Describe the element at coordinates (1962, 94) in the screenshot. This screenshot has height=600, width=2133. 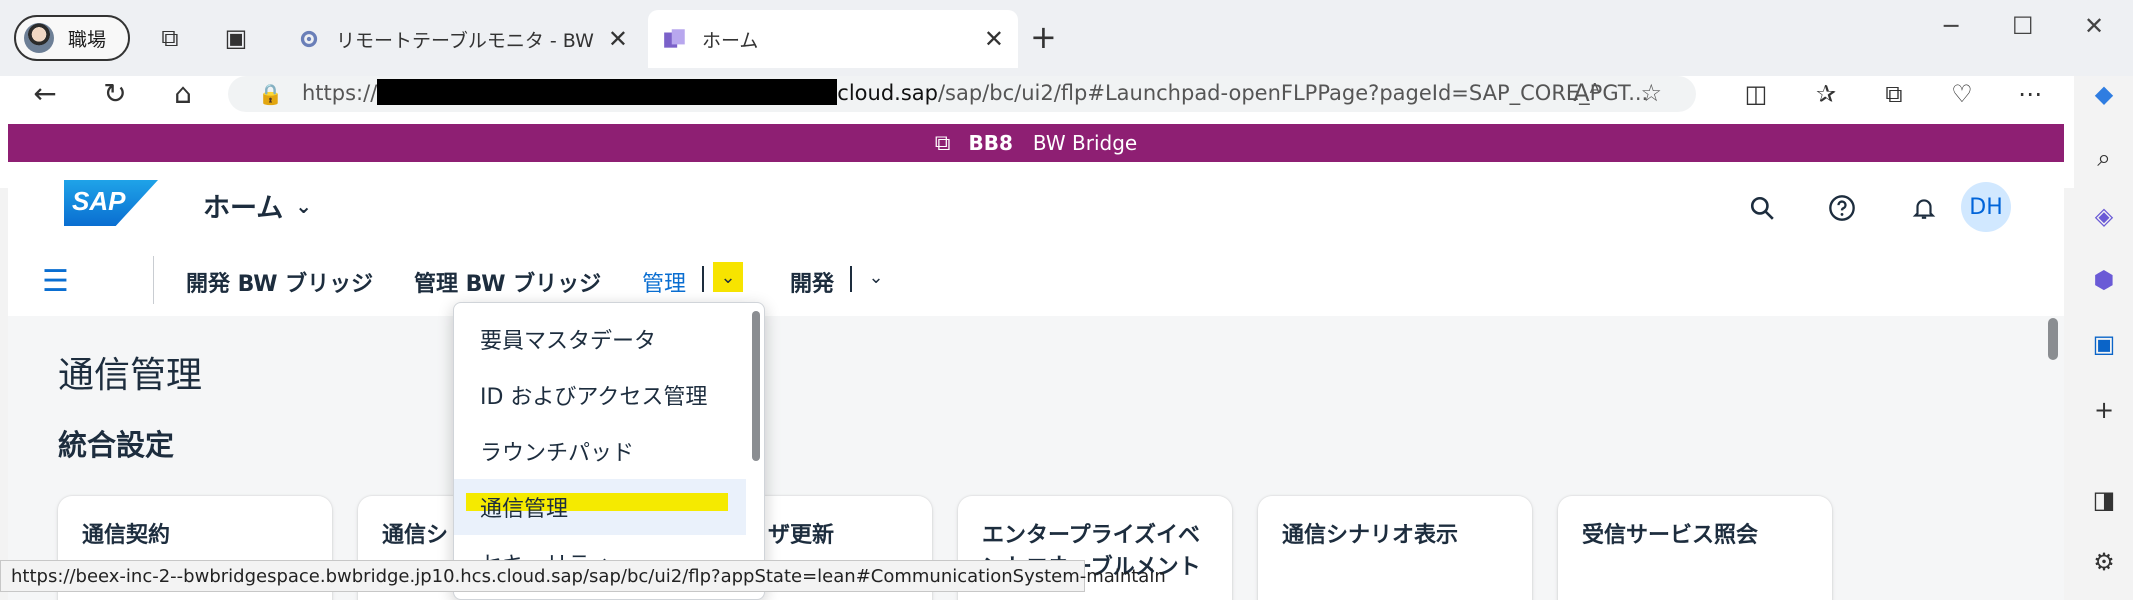
I see `browser-essentials-icon: ♡` at that location.